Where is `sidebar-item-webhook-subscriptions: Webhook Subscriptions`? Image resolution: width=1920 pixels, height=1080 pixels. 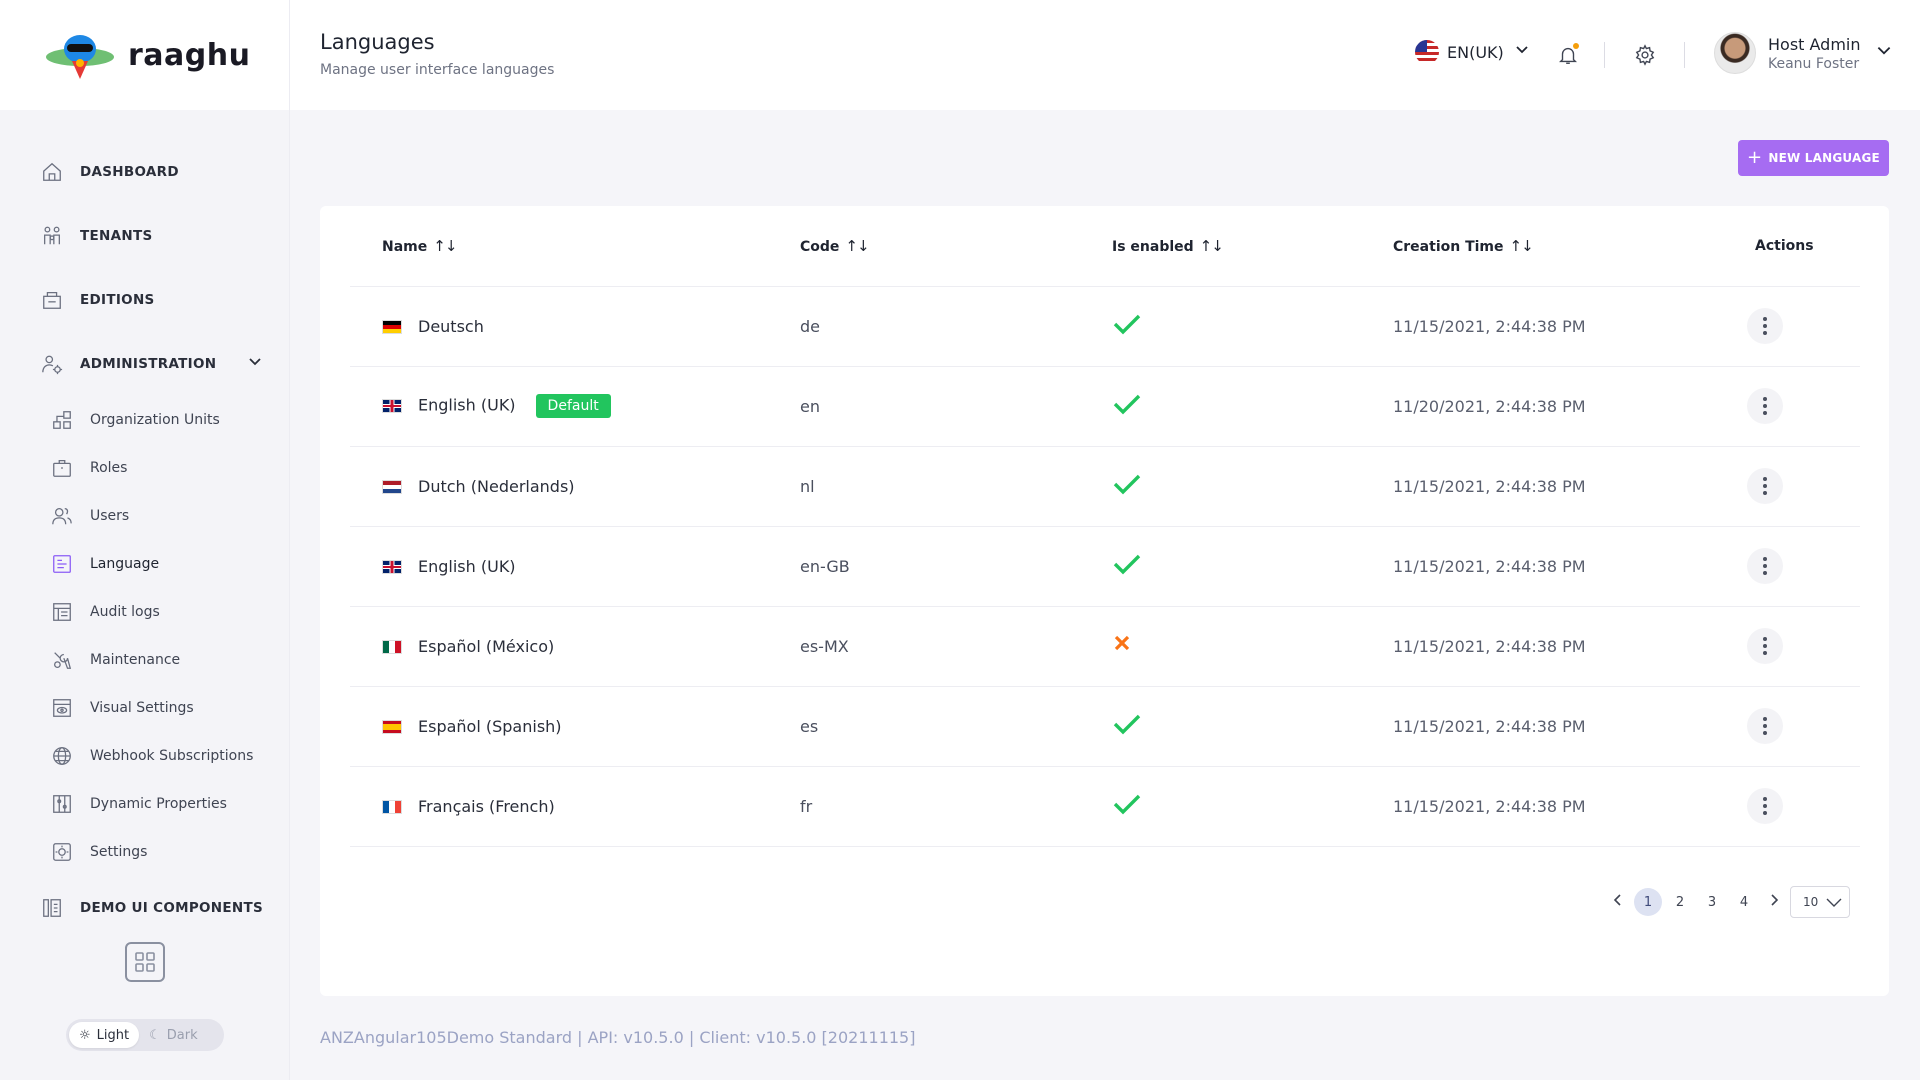
sidebar-item-webhook-subscriptions: Webhook Subscriptions is located at coordinates (144, 756).